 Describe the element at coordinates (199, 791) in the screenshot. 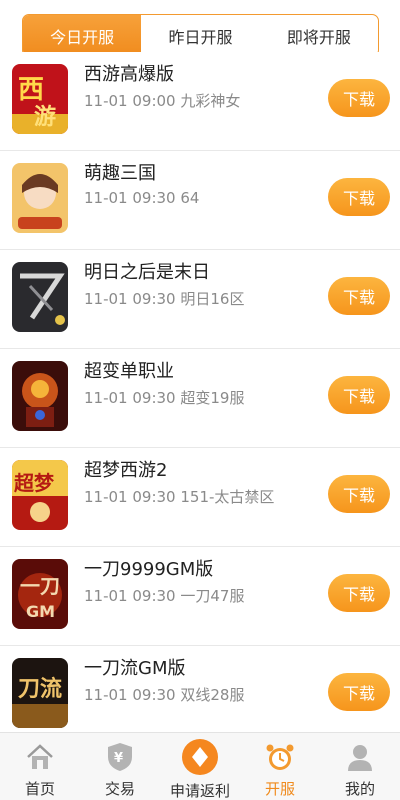

I see `nav-label: 申请返利` at that location.